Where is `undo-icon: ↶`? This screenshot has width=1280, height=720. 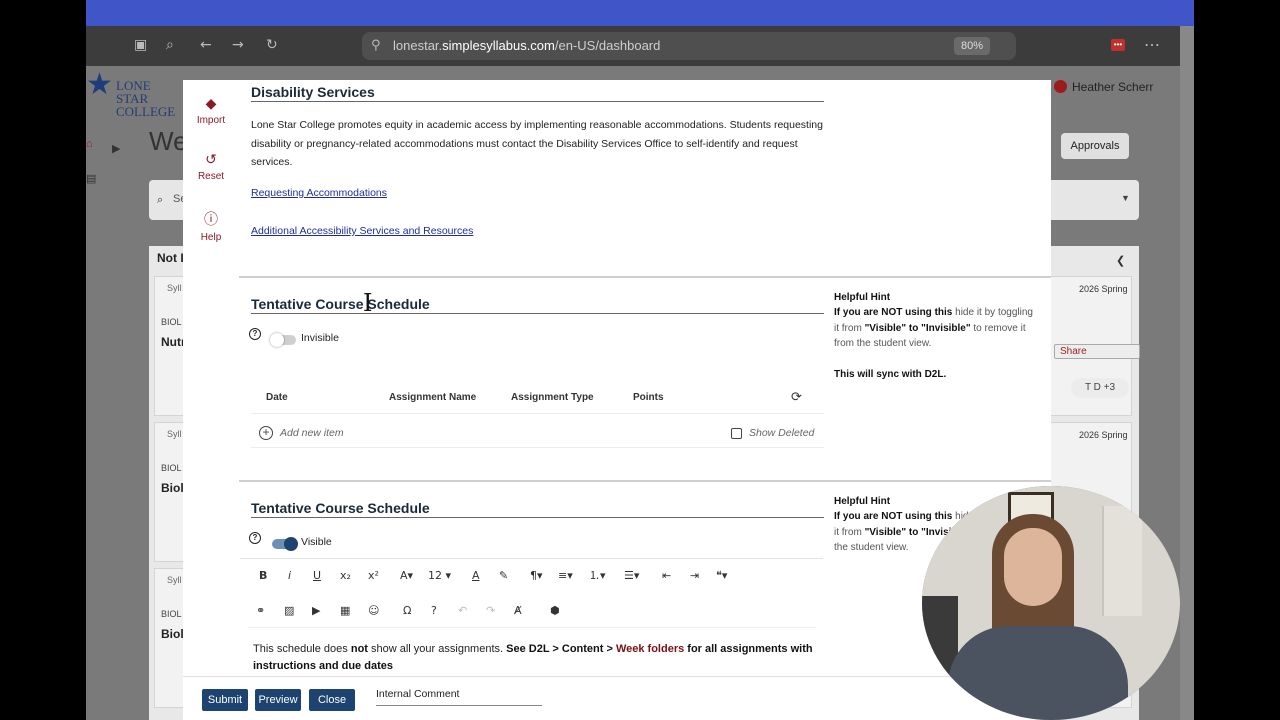
undo-icon: ↶ is located at coordinates (462, 611).